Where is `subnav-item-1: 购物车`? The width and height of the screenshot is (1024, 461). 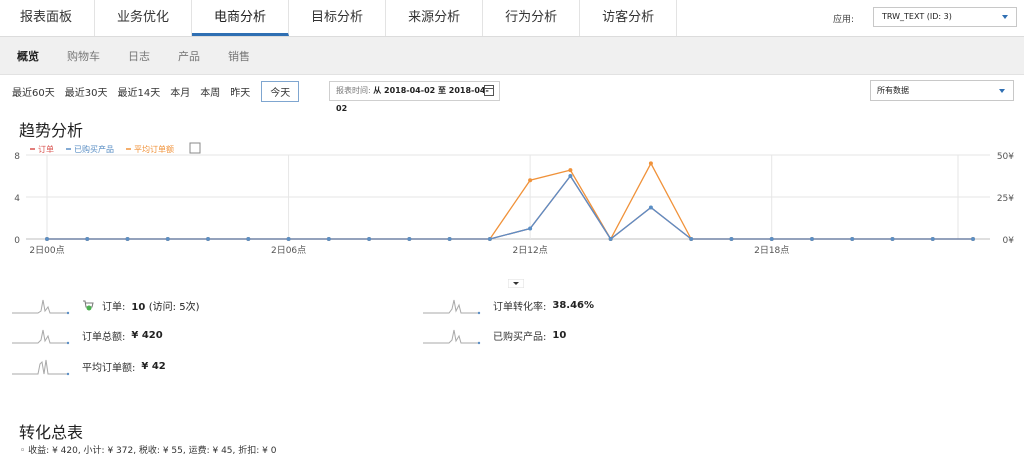 subnav-item-1: 购物车 is located at coordinates (83, 56).